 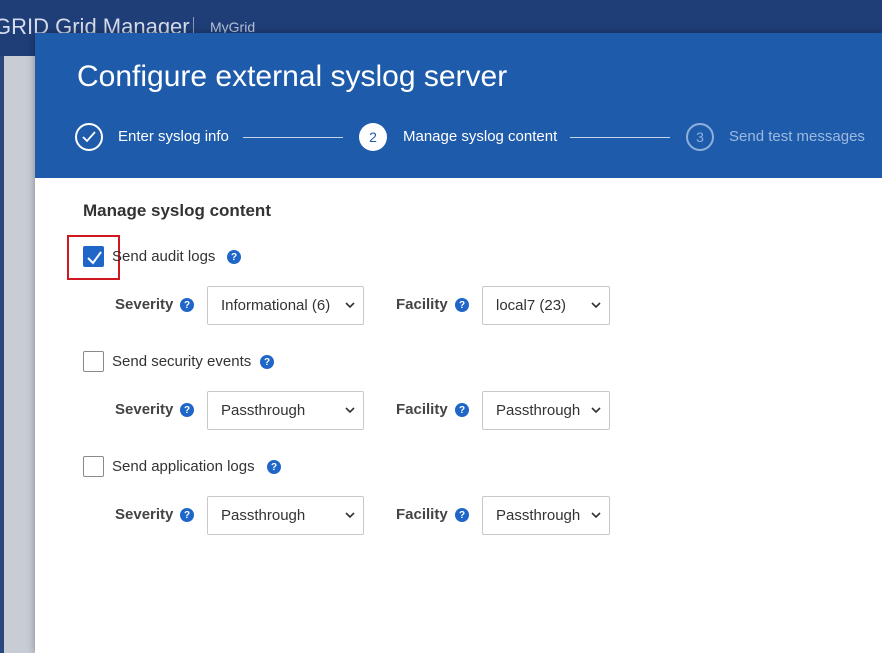 I want to click on security-severity-select: Passthrough, so click(x=285, y=410).